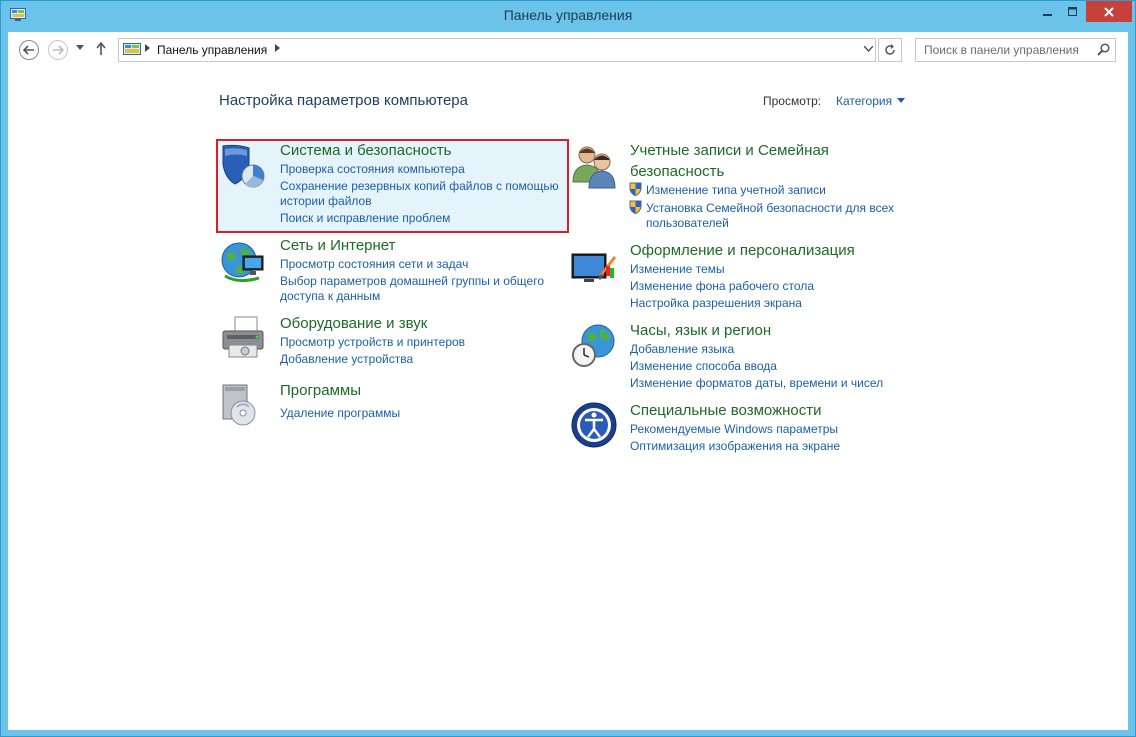  What do you see at coordinates (677, 269) in the screenshot?
I see `link-change-theme: Изменение темы` at bounding box center [677, 269].